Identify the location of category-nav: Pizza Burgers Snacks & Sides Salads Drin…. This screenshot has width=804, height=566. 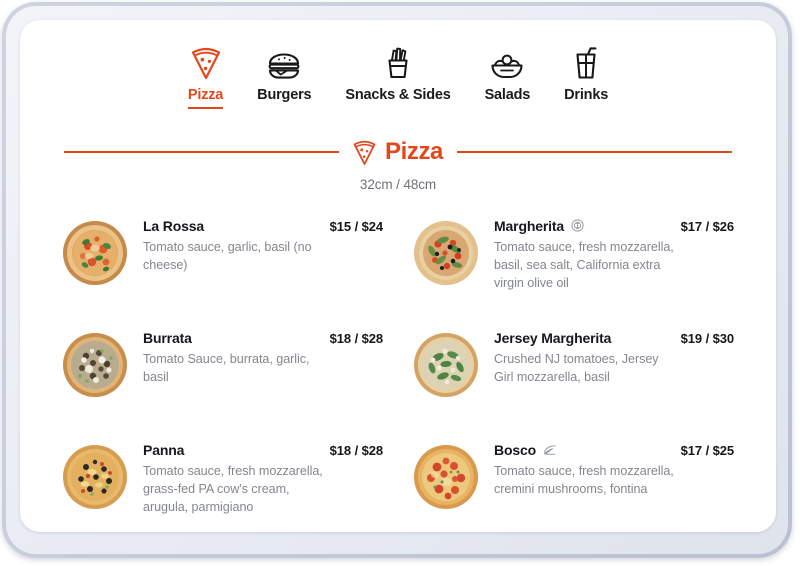
(398, 64).